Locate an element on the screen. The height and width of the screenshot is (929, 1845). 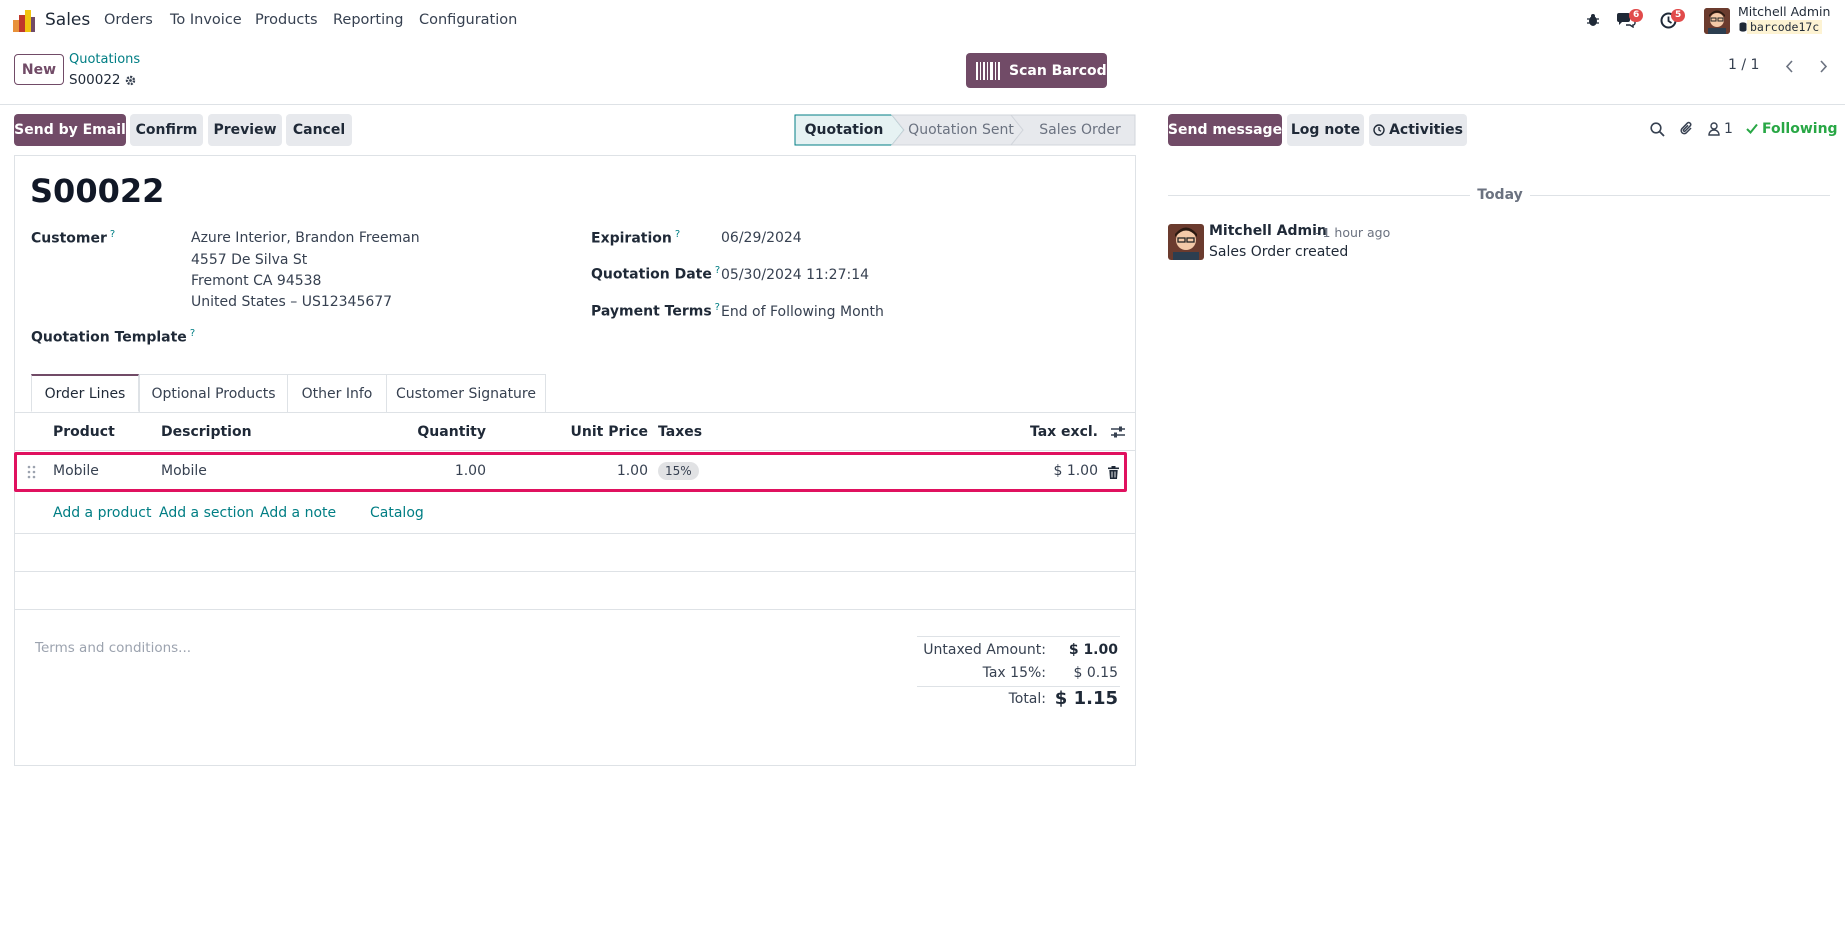
scan-barcode-label: Scan Barcode is located at coordinates (1063, 70).